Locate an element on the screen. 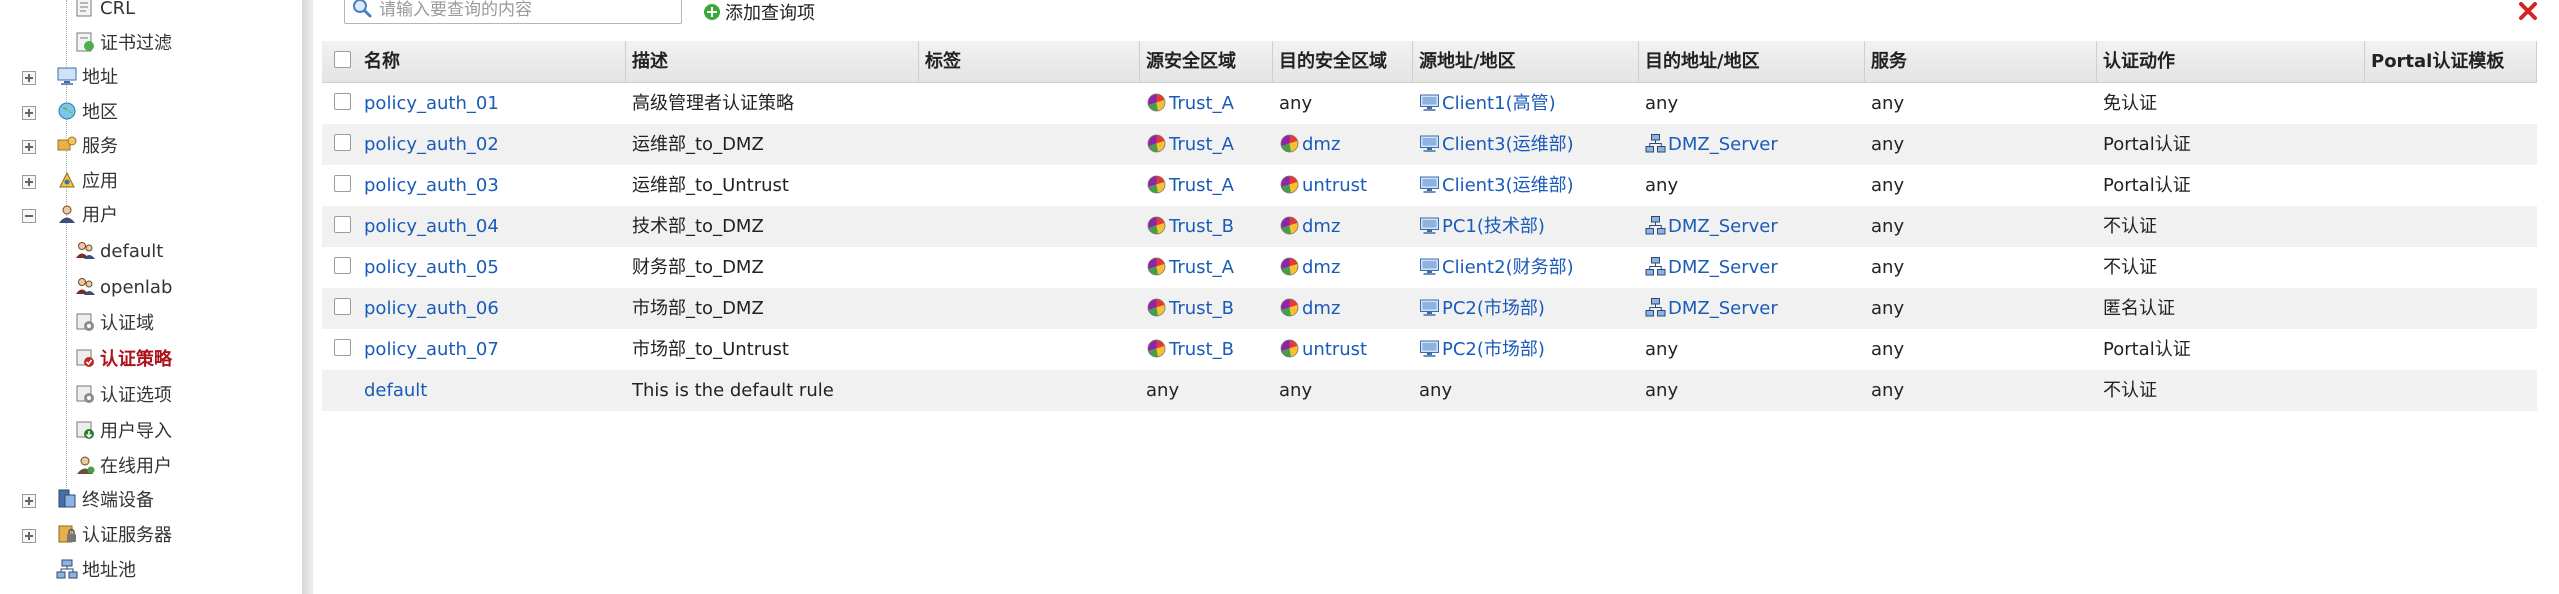  search-input is located at coordinates (527, 12).